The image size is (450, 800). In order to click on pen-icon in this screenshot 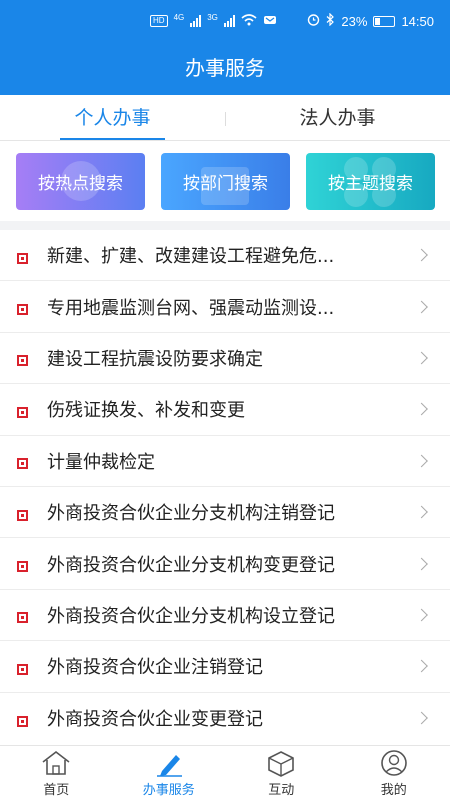, I will do `click(169, 765)`.